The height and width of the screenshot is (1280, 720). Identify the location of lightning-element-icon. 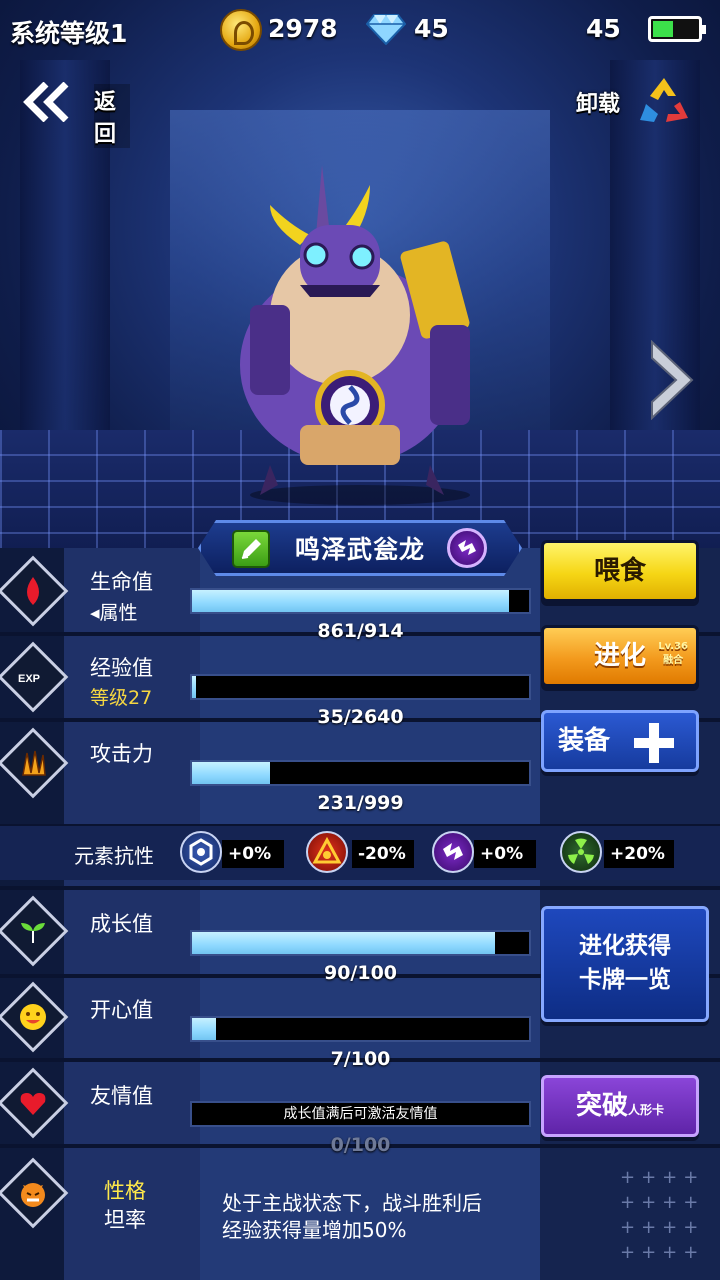
(467, 548).